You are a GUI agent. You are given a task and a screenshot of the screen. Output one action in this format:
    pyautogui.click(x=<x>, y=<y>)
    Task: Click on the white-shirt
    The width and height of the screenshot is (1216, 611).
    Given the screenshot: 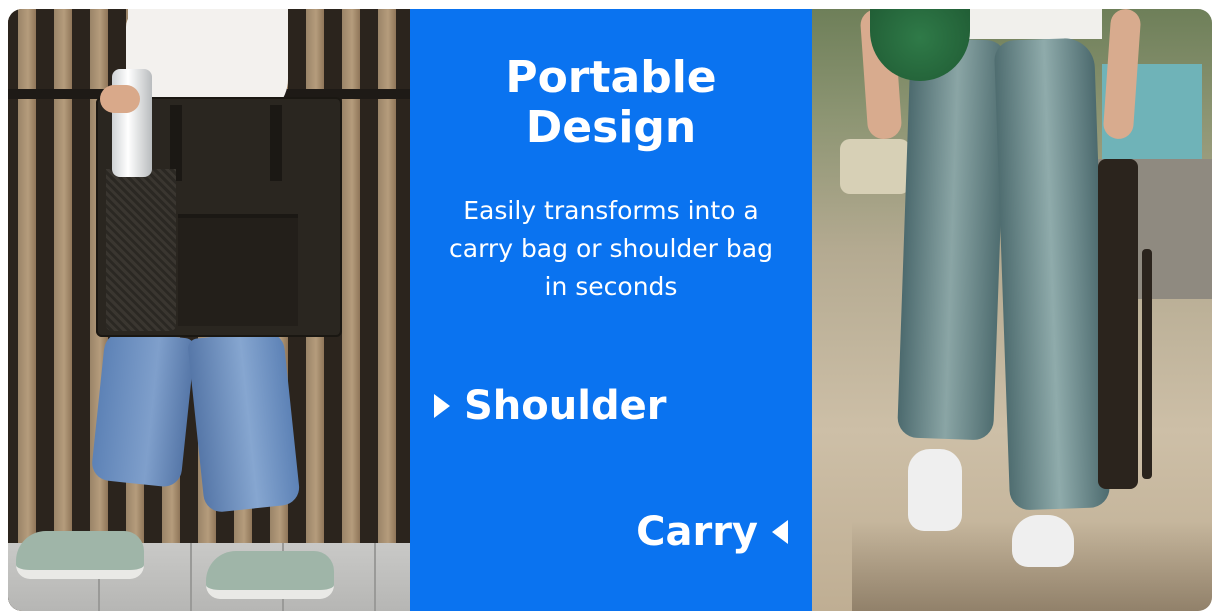 What is the action you would take?
    pyautogui.click(x=1032, y=24)
    